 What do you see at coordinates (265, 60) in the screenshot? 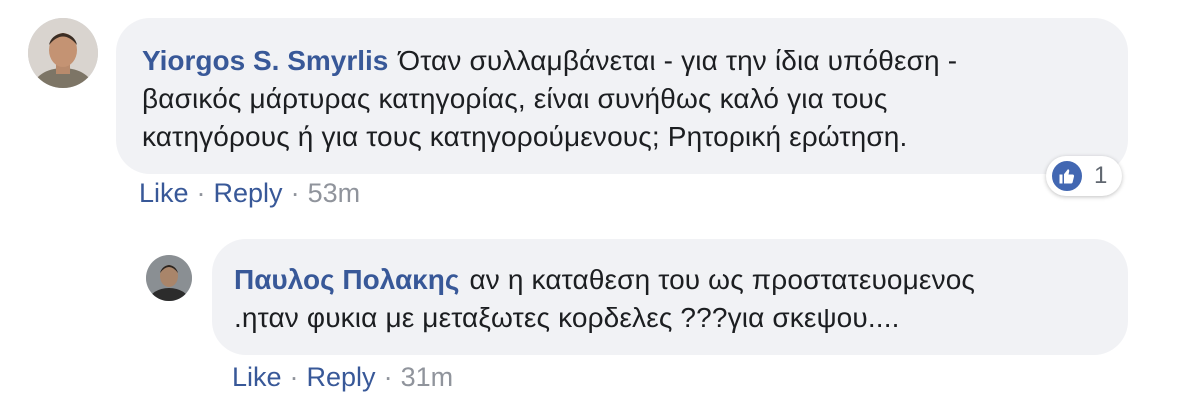
I see `comment-author-link: Yiorgos S. Smyrlis` at bounding box center [265, 60].